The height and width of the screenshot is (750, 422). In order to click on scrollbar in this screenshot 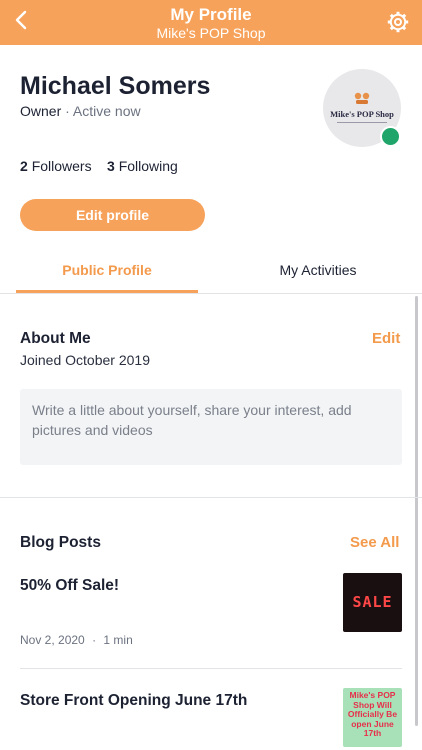, I will do `click(416, 511)`.